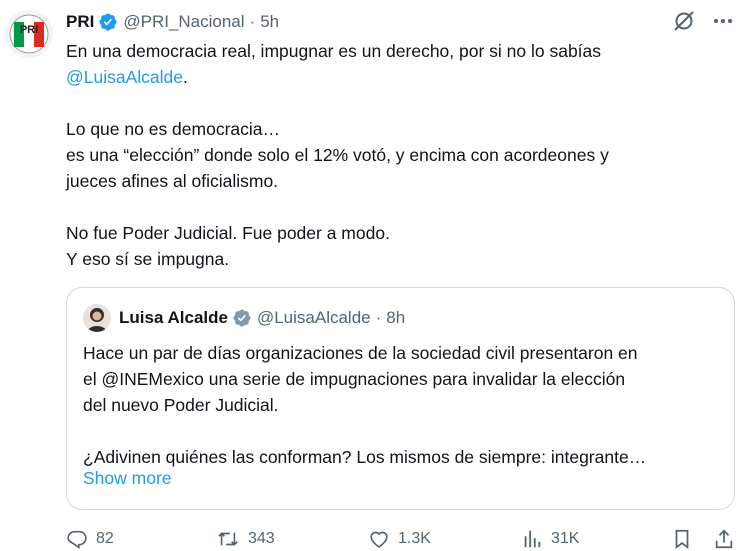 Image resolution: width=747 pixels, height=551 pixels. What do you see at coordinates (314, 318) in the screenshot?
I see `quoted-author-handle: @LuisaAlcalde` at bounding box center [314, 318].